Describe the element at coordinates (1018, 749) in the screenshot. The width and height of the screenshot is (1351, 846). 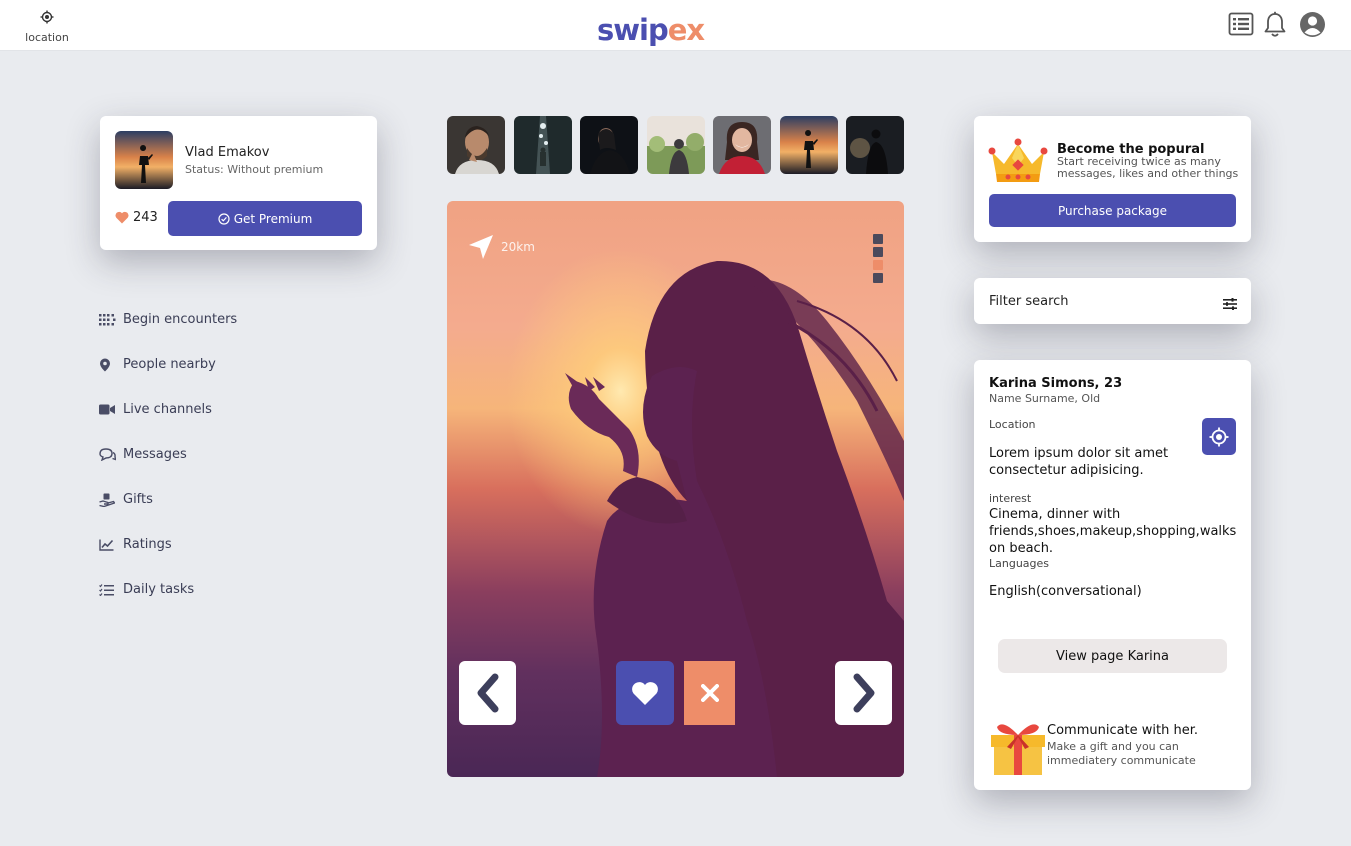
I see `gift-box-icon` at that location.